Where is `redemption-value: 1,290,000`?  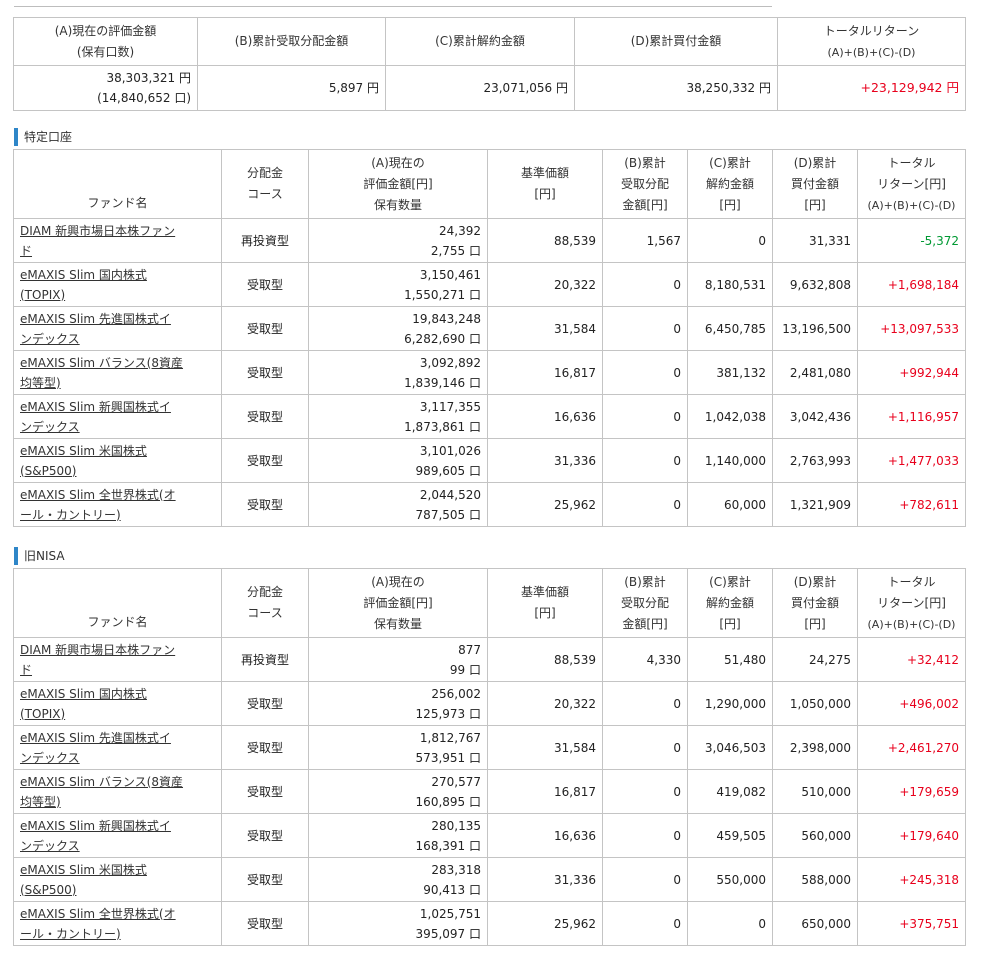 redemption-value: 1,290,000 is located at coordinates (730, 703).